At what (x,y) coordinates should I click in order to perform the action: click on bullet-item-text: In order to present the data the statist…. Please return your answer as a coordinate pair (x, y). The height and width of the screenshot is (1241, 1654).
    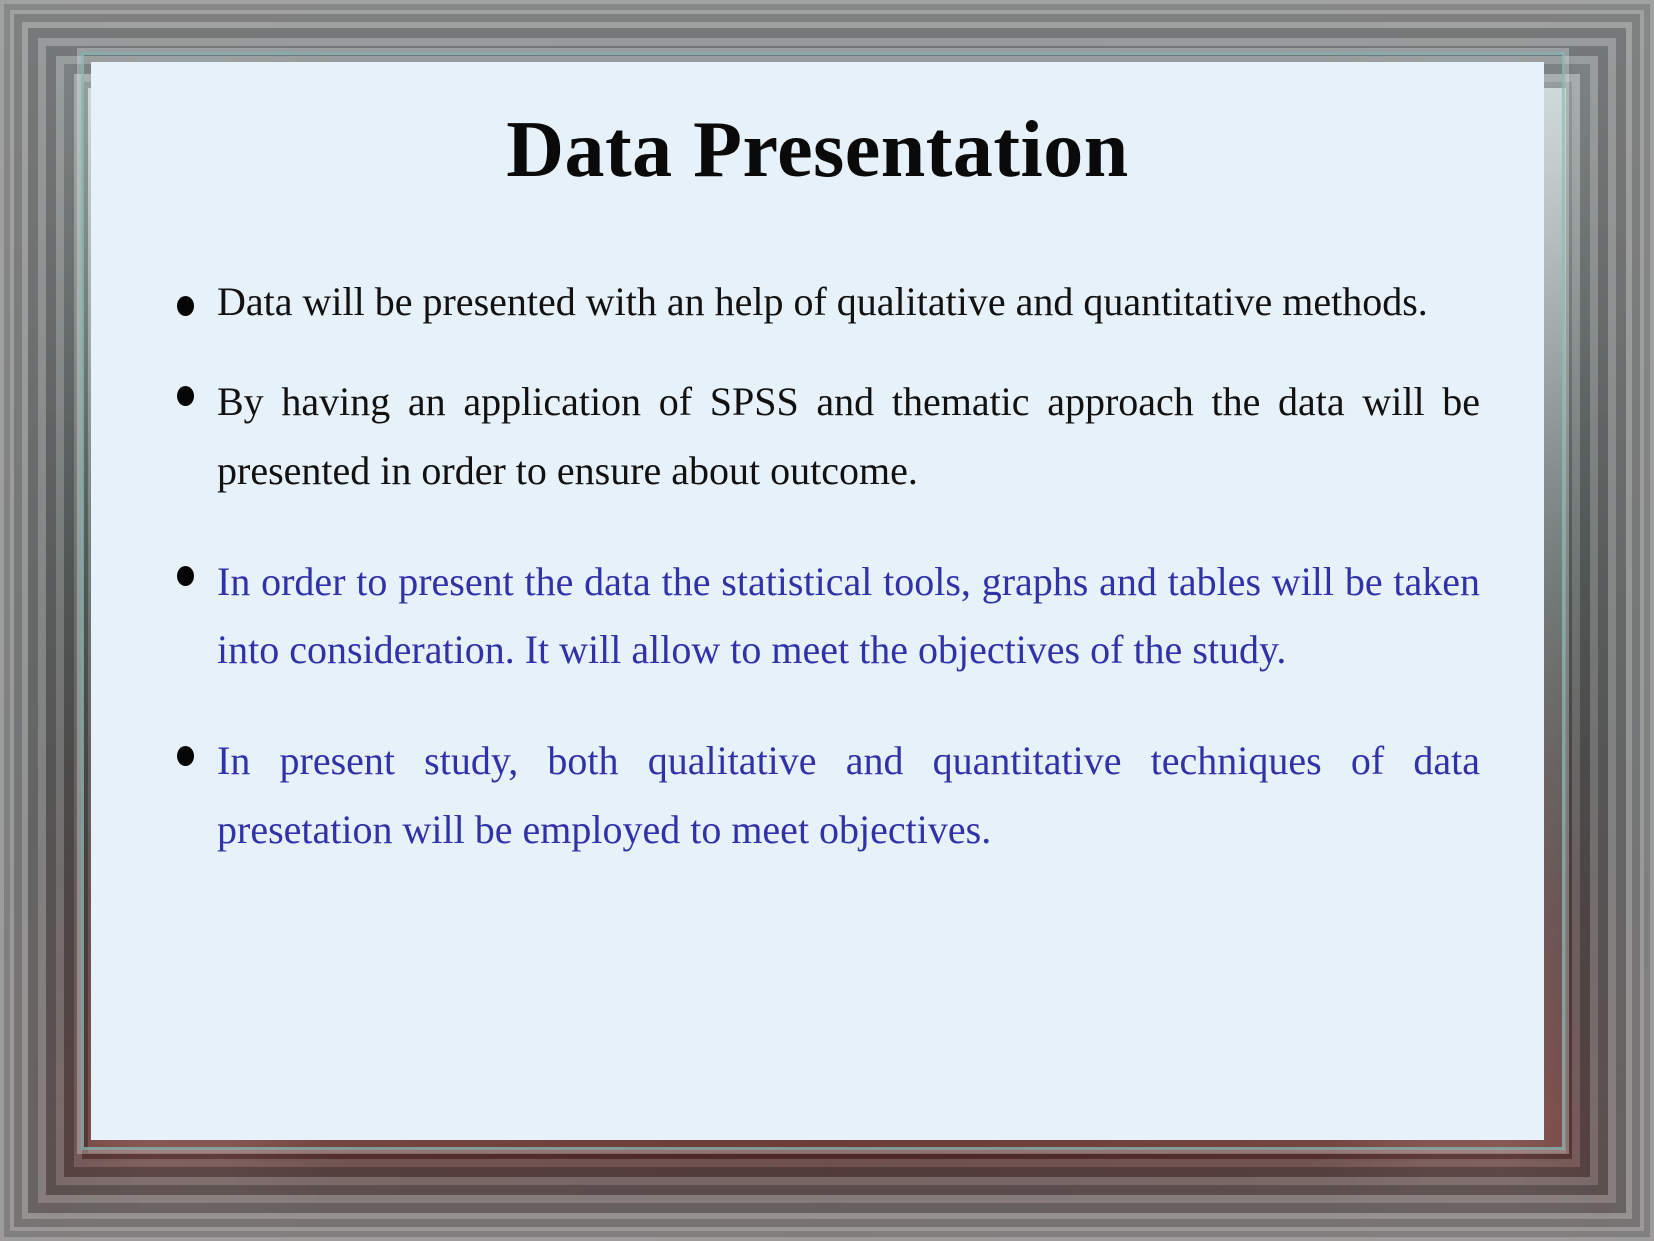
    Looking at the image, I should click on (848, 615).